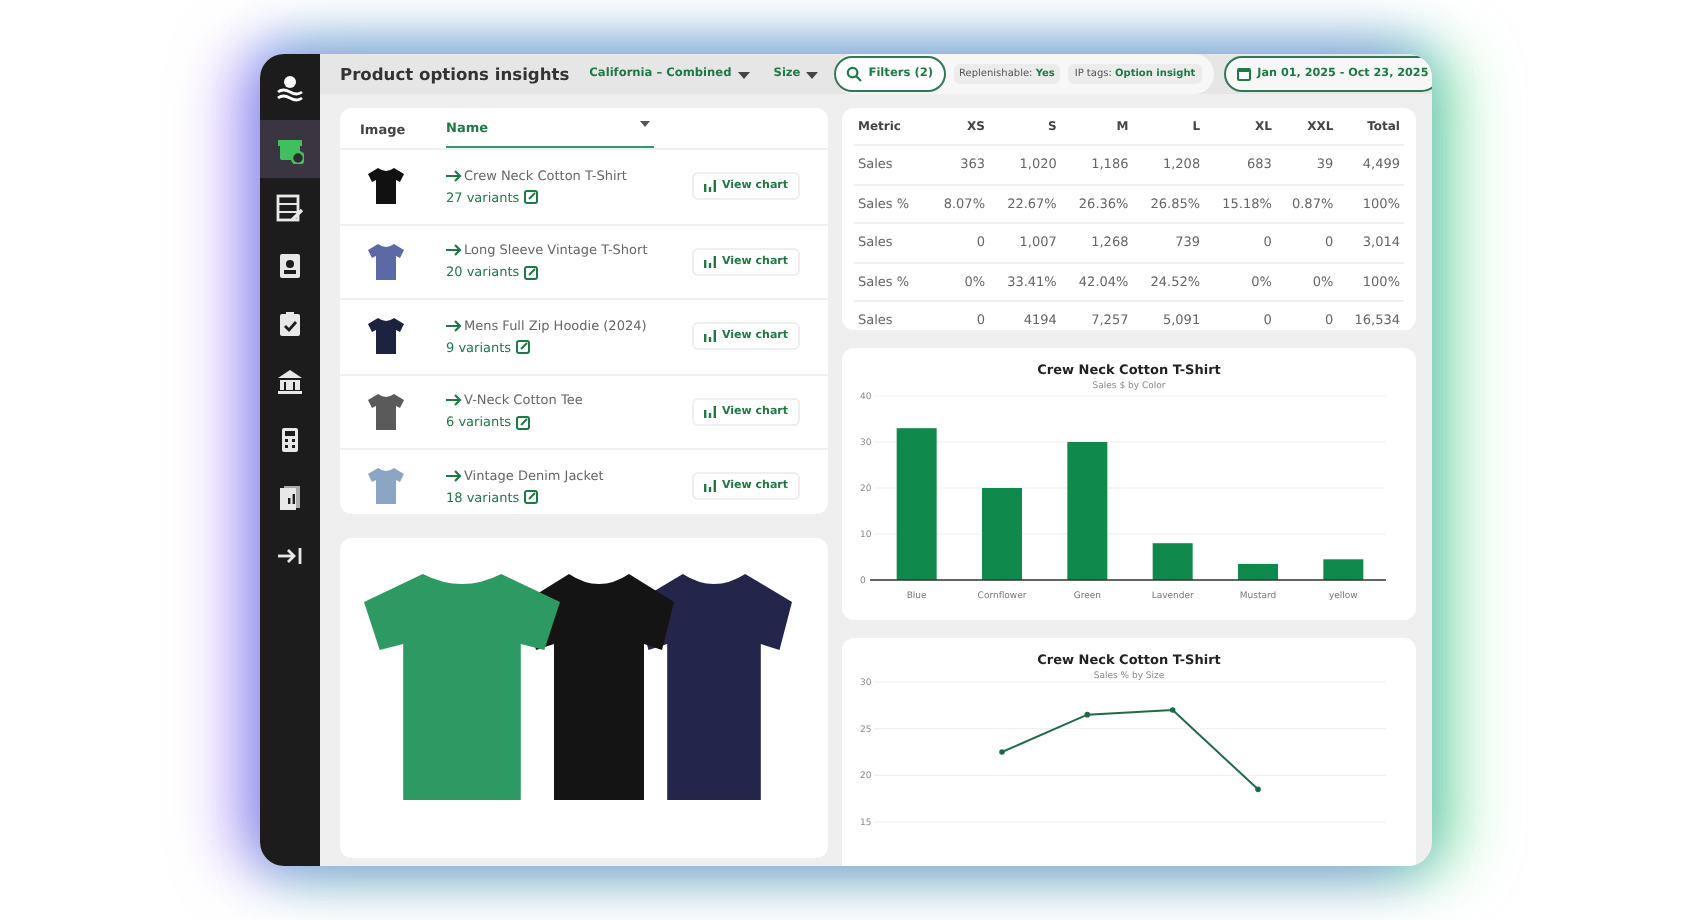 This screenshot has width=1694, height=920. Describe the element at coordinates (290, 323) in the screenshot. I see `clipboard-check-icon` at that location.